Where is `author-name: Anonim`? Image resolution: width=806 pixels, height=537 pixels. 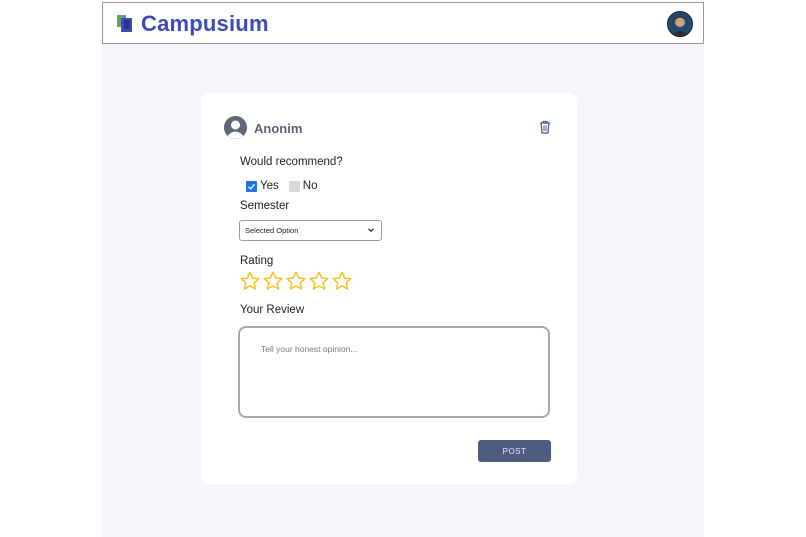 author-name: Anonim is located at coordinates (278, 128).